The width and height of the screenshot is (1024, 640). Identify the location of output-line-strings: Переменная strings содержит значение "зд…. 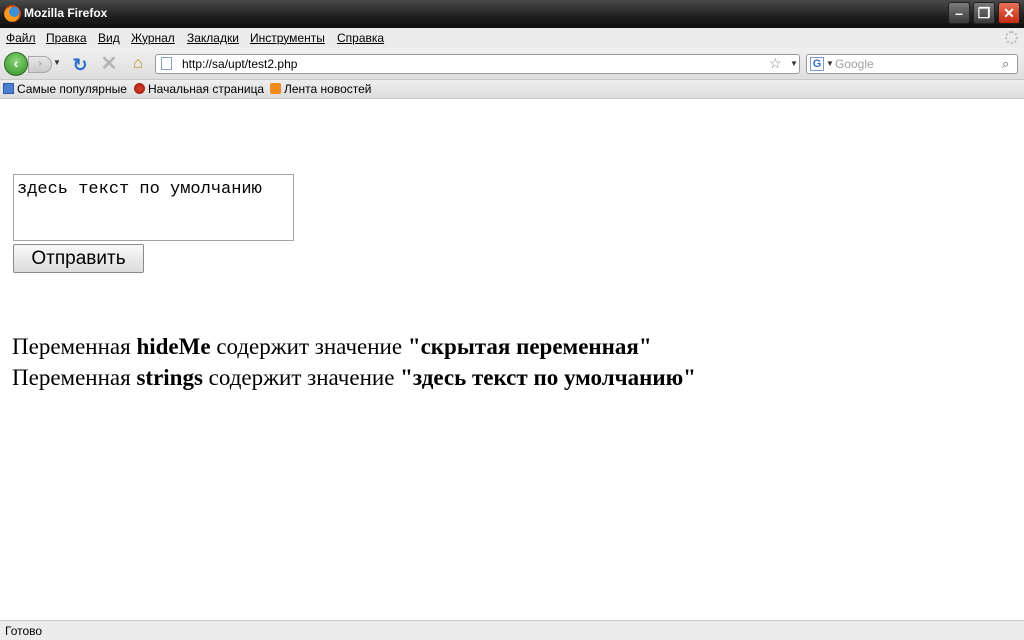
(354, 377).